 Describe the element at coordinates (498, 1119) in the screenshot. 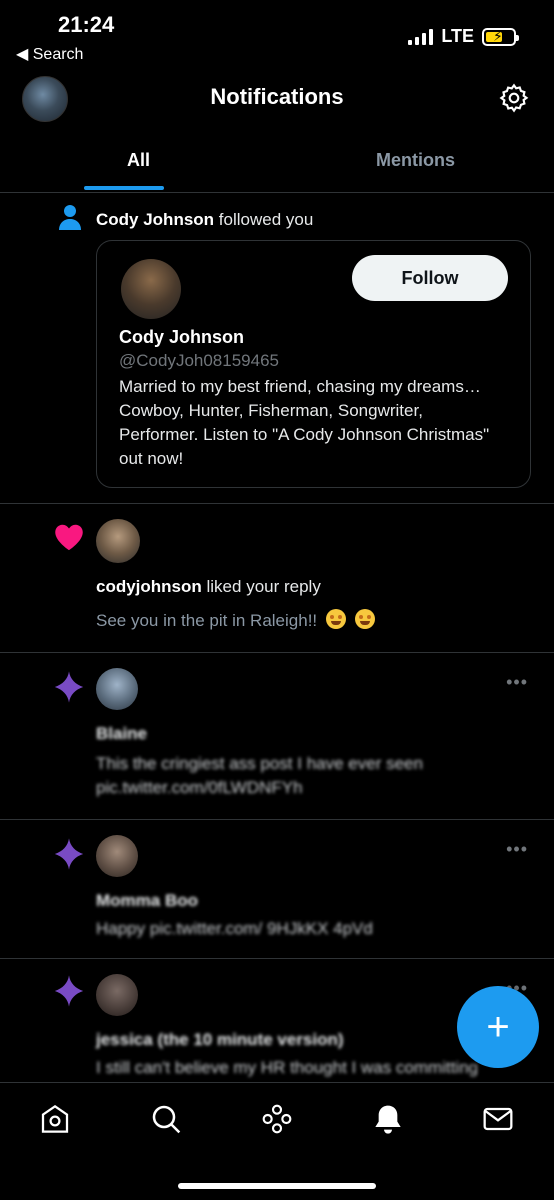

I see `messages-icon` at that location.